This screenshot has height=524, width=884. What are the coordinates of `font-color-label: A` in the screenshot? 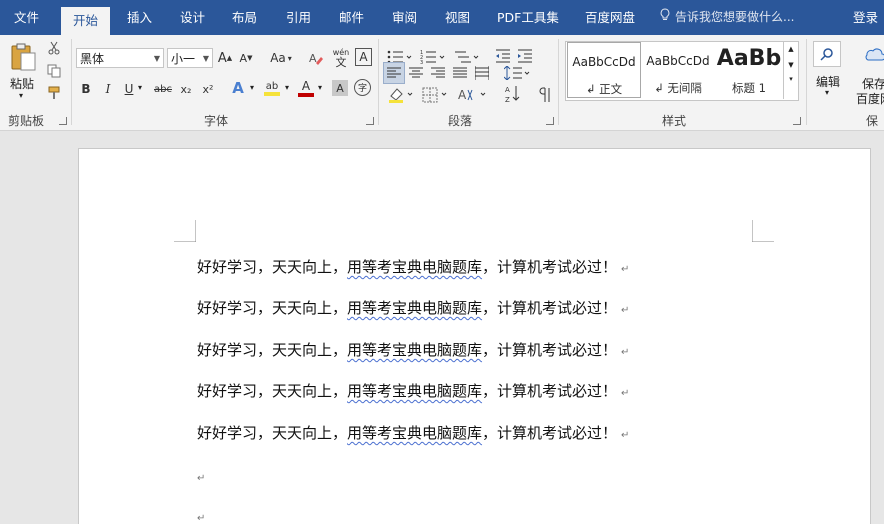 It's located at (306, 86).